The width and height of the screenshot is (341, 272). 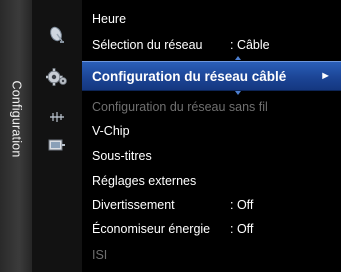 What do you see at coordinates (180, 107) in the screenshot?
I see `menu-item-label: Configuration du réseau sans fil` at bounding box center [180, 107].